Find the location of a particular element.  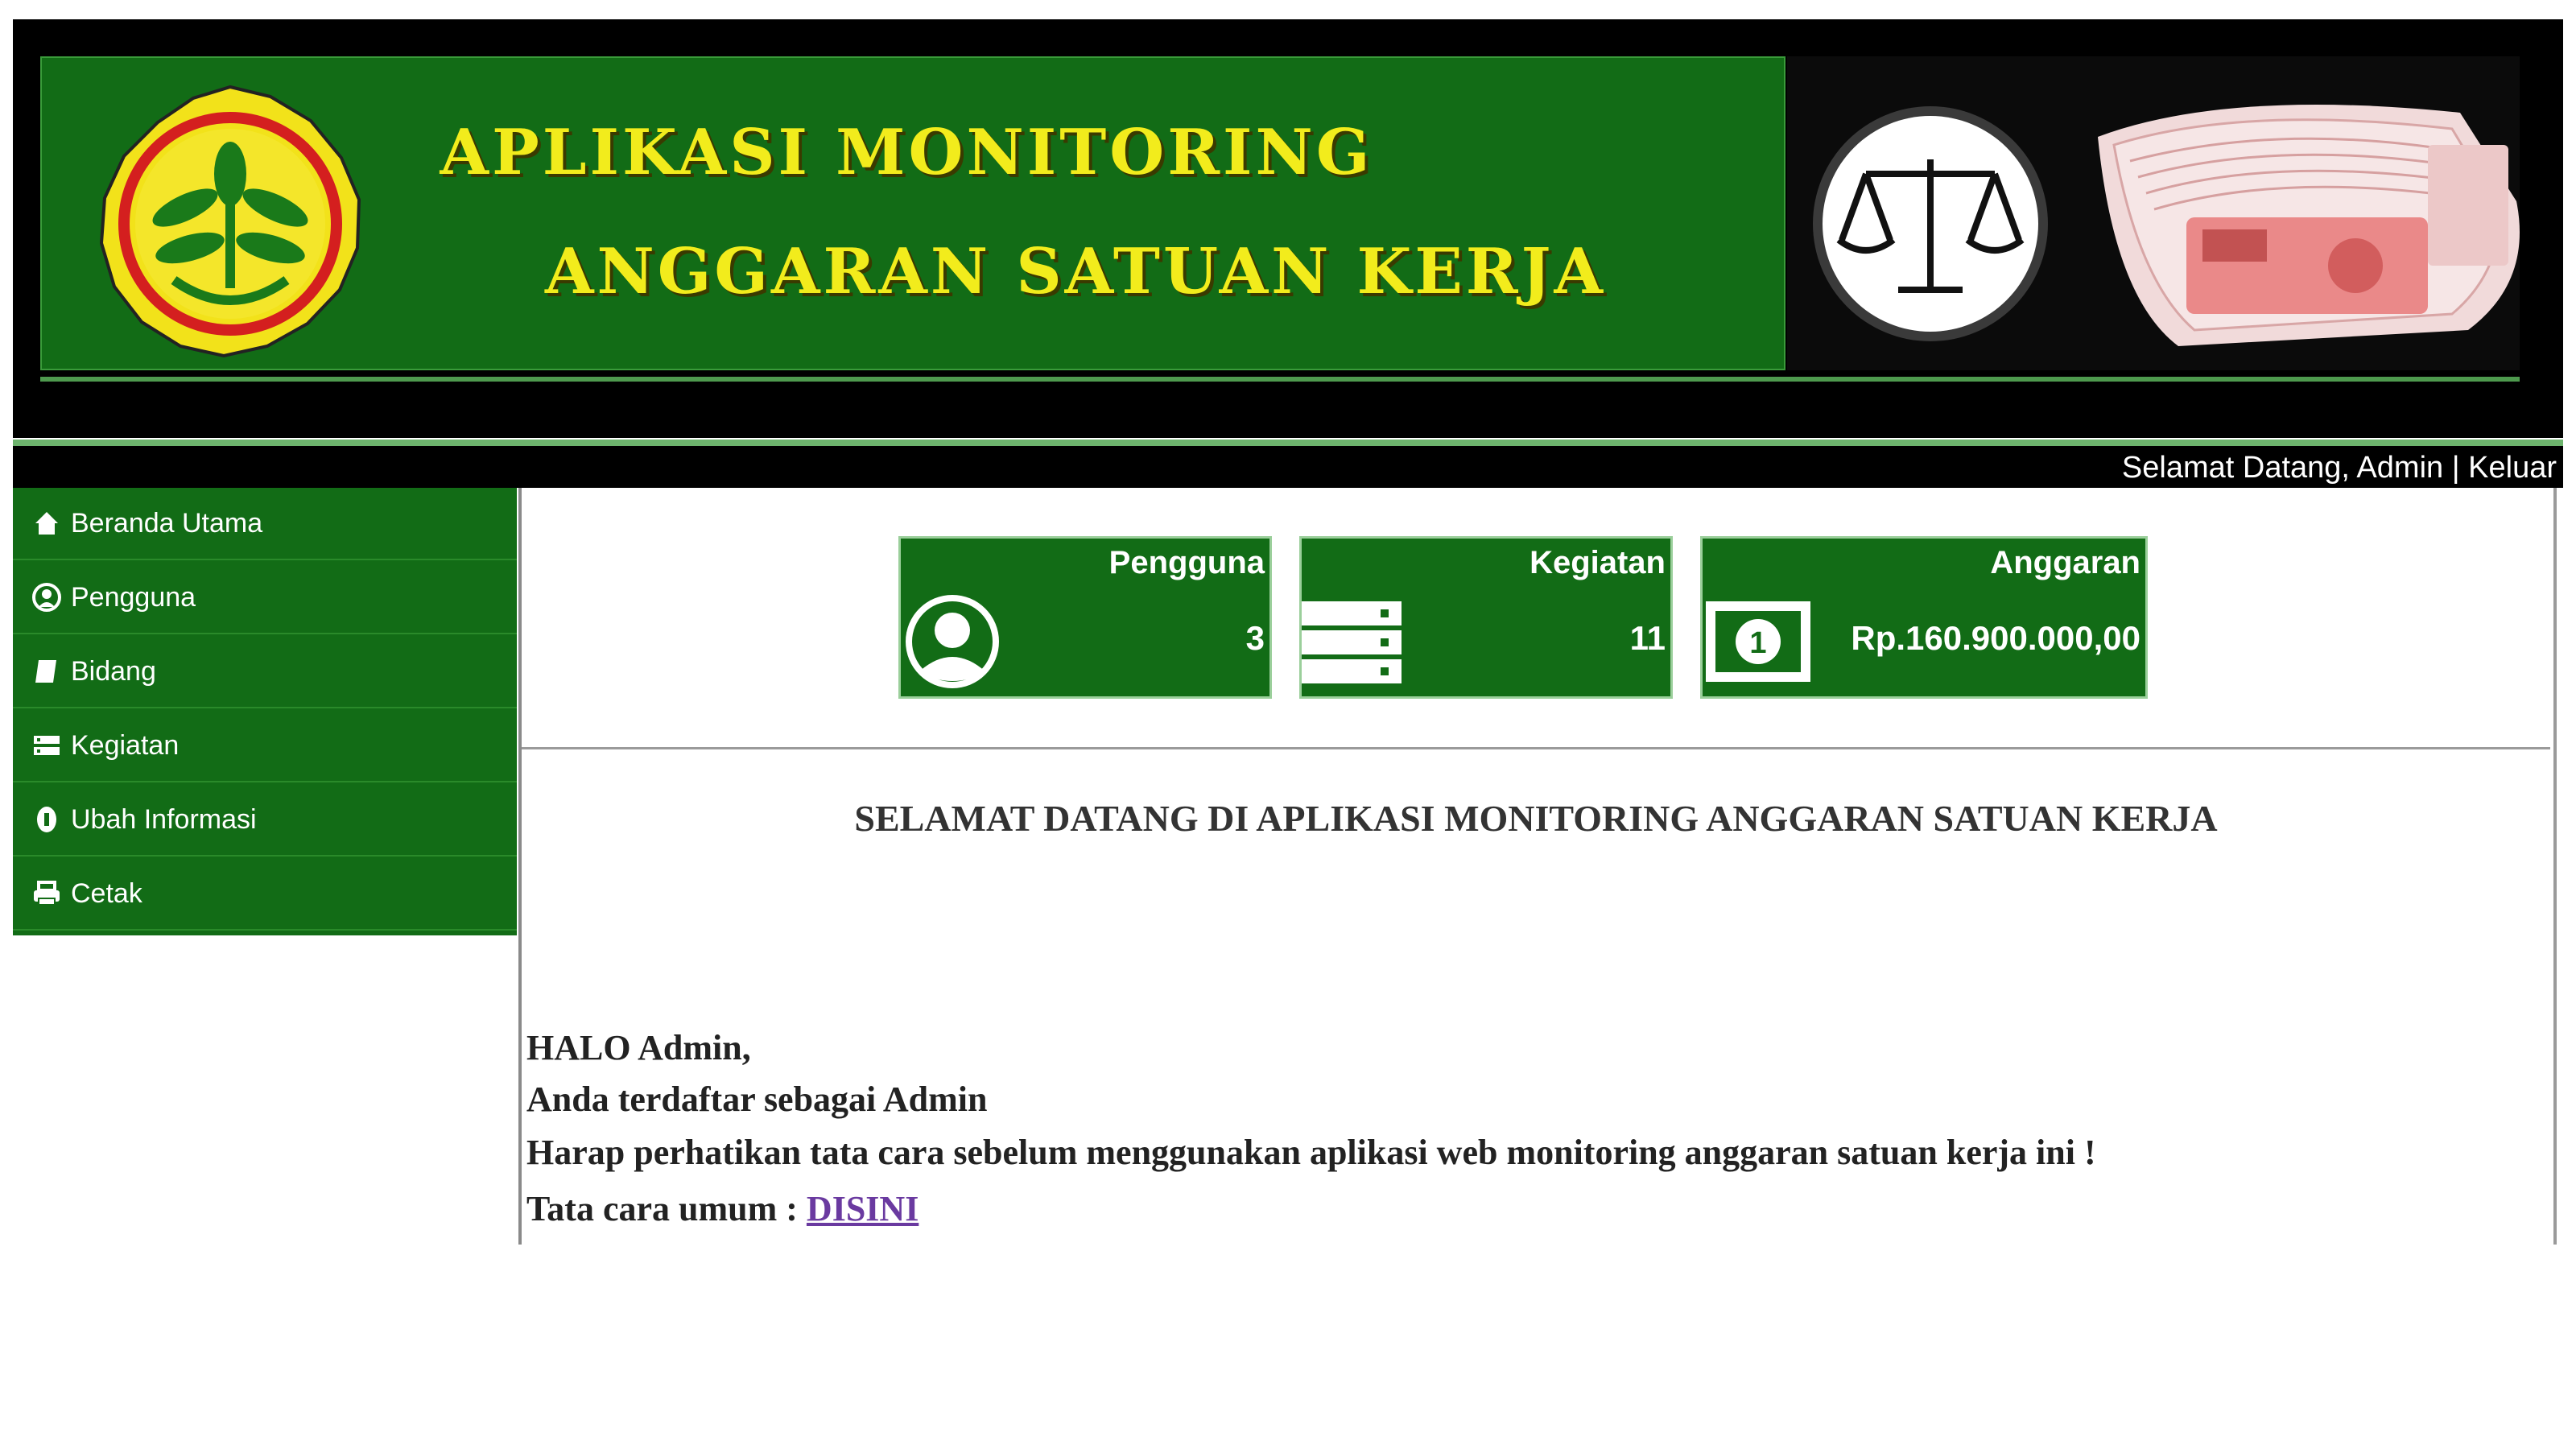

info-icon is located at coordinates (46, 819).